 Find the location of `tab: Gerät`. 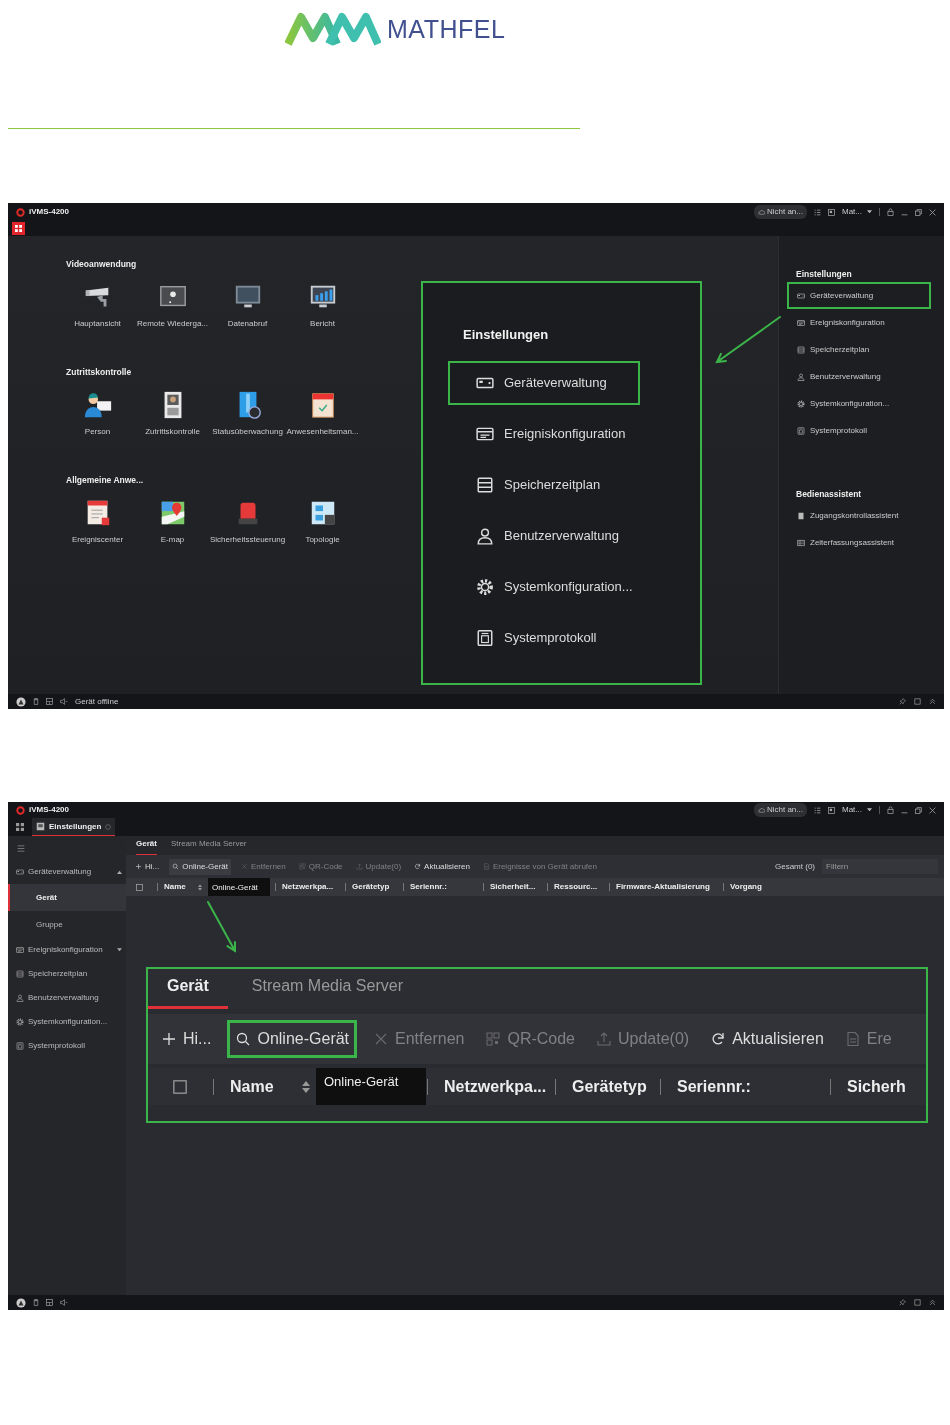

tab: Gerät is located at coordinates (188, 991).